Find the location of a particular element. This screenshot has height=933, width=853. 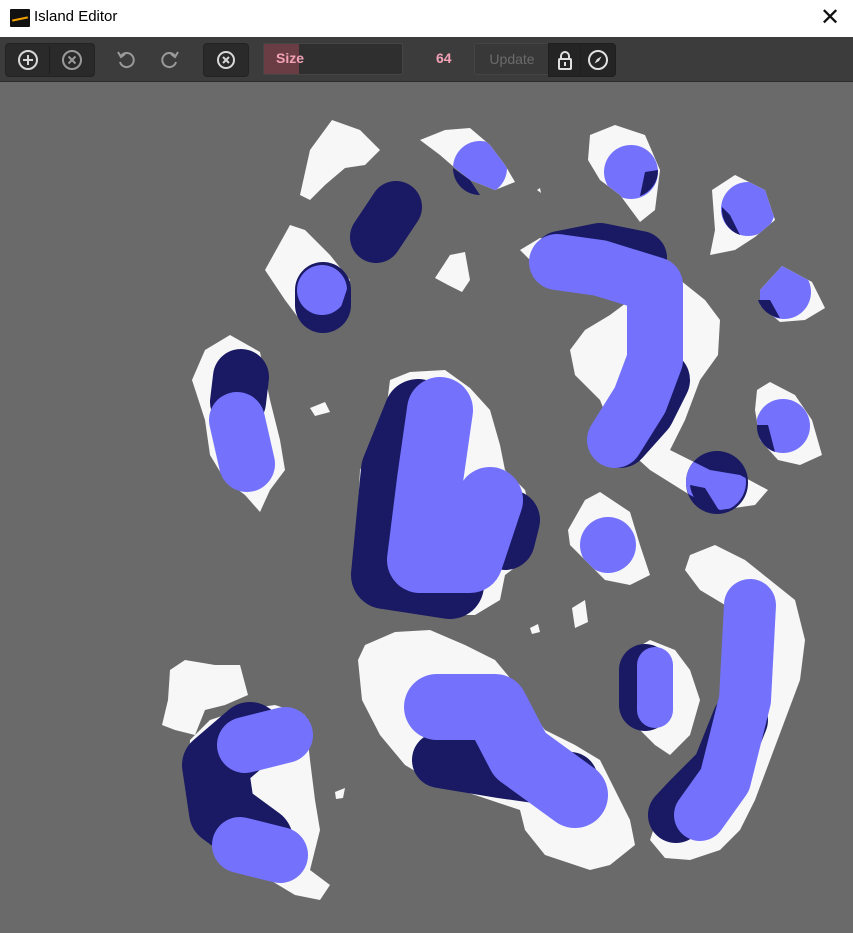

close-button: ✕ is located at coordinates (830, 18).